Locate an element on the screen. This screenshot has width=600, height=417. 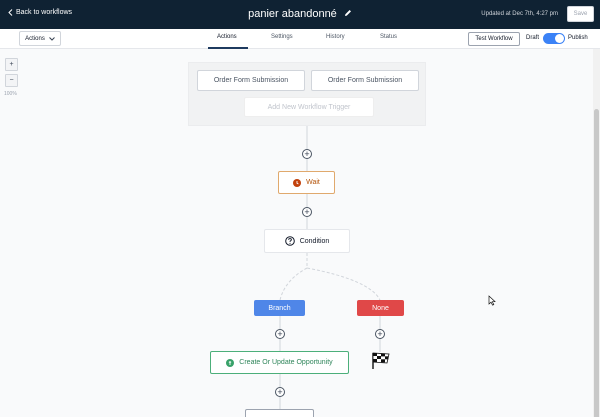
canvas-scrollbar is located at coordinates (596, 233).